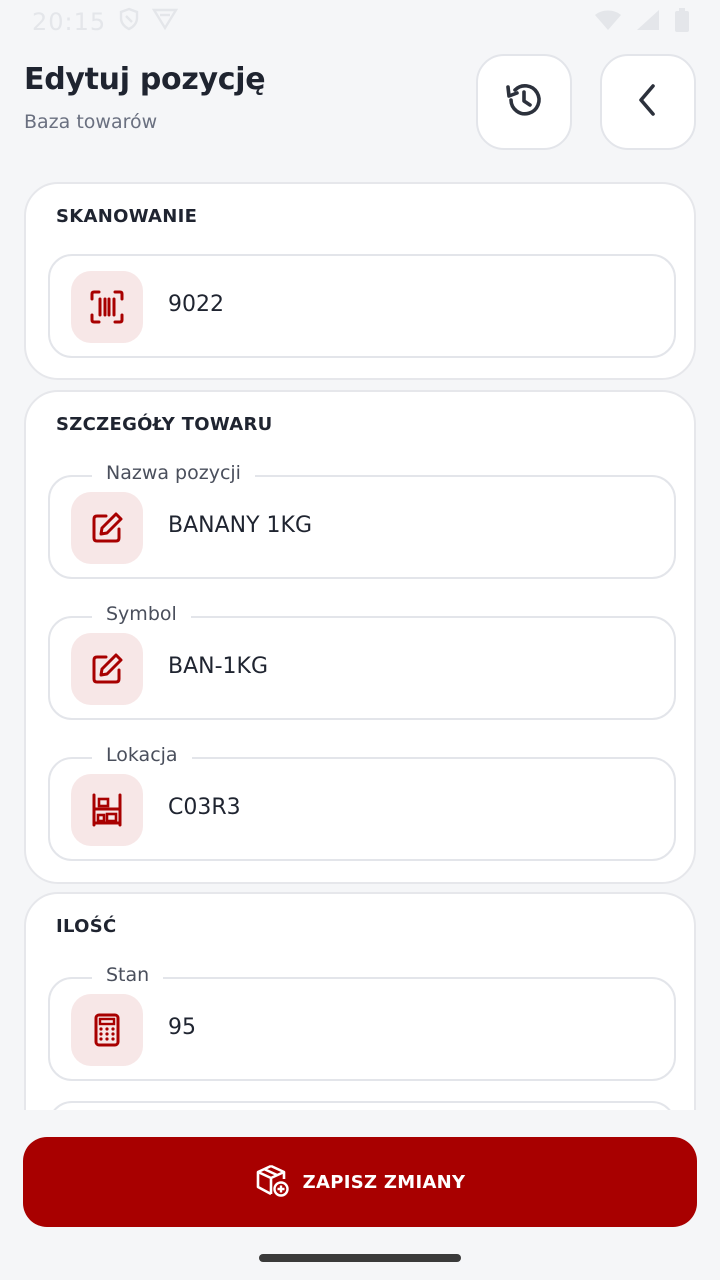 The width and height of the screenshot is (720, 1280). What do you see at coordinates (608, 22) in the screenshot?
I see `wifi-icon` at bounding box center [608, 22].